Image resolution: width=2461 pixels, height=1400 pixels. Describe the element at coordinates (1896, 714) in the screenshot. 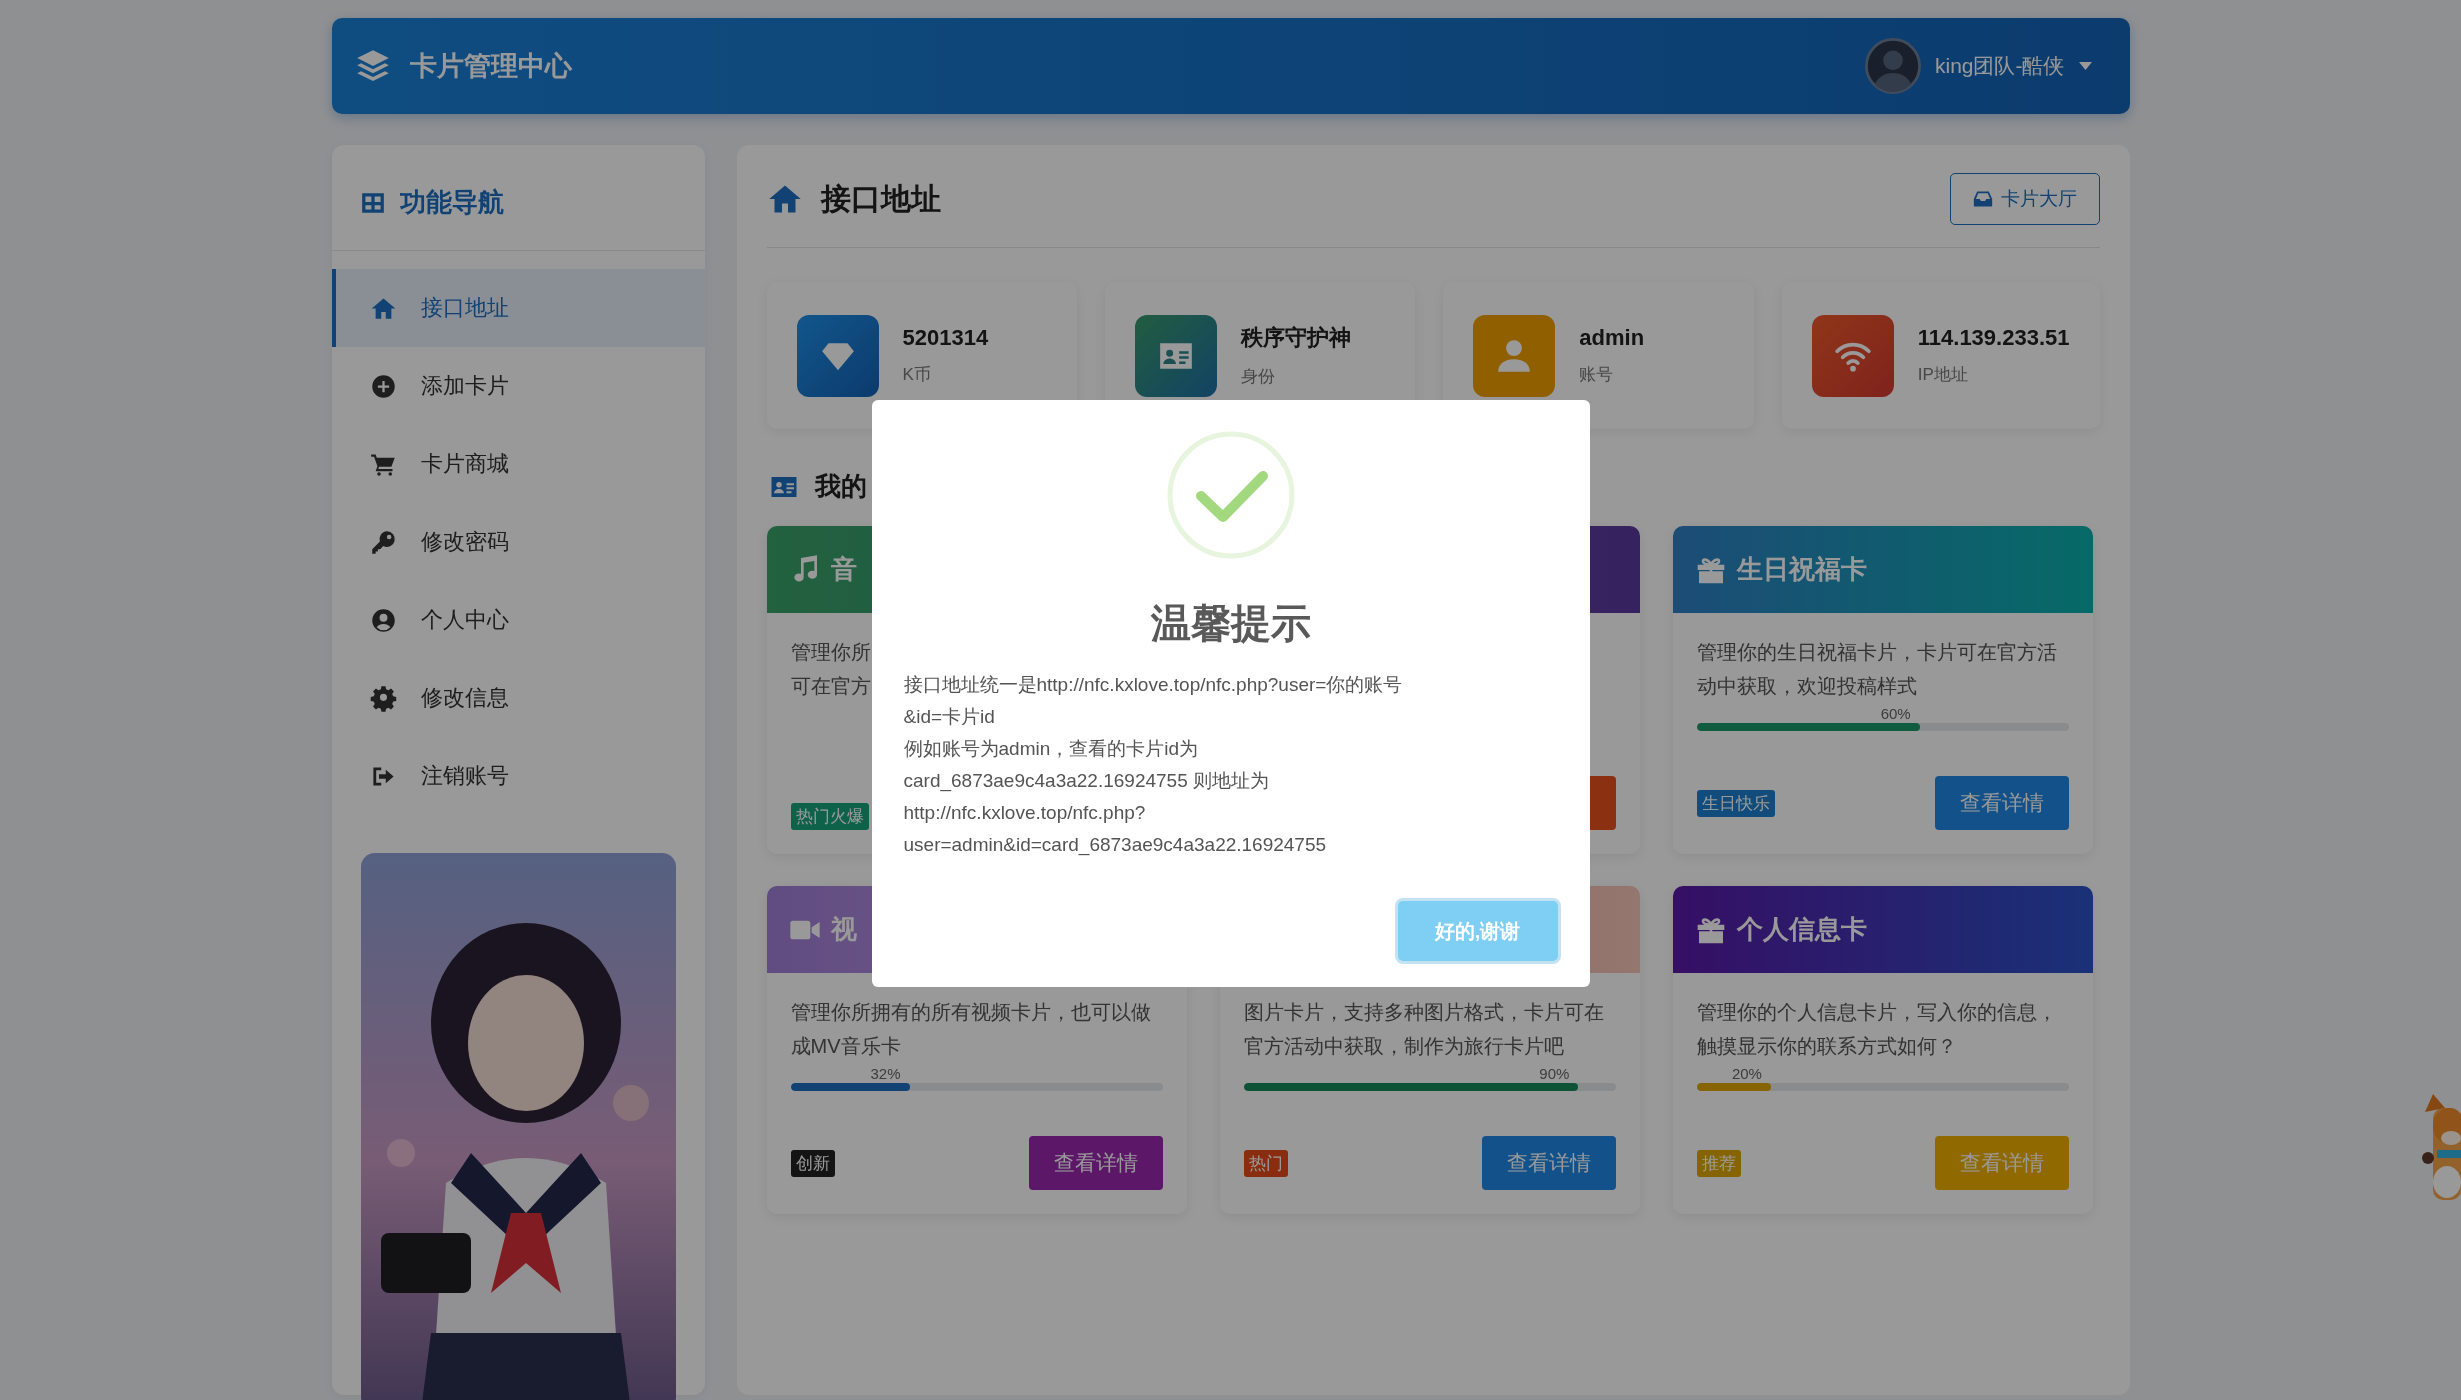

I see `progress-reading: 60%` at that location.